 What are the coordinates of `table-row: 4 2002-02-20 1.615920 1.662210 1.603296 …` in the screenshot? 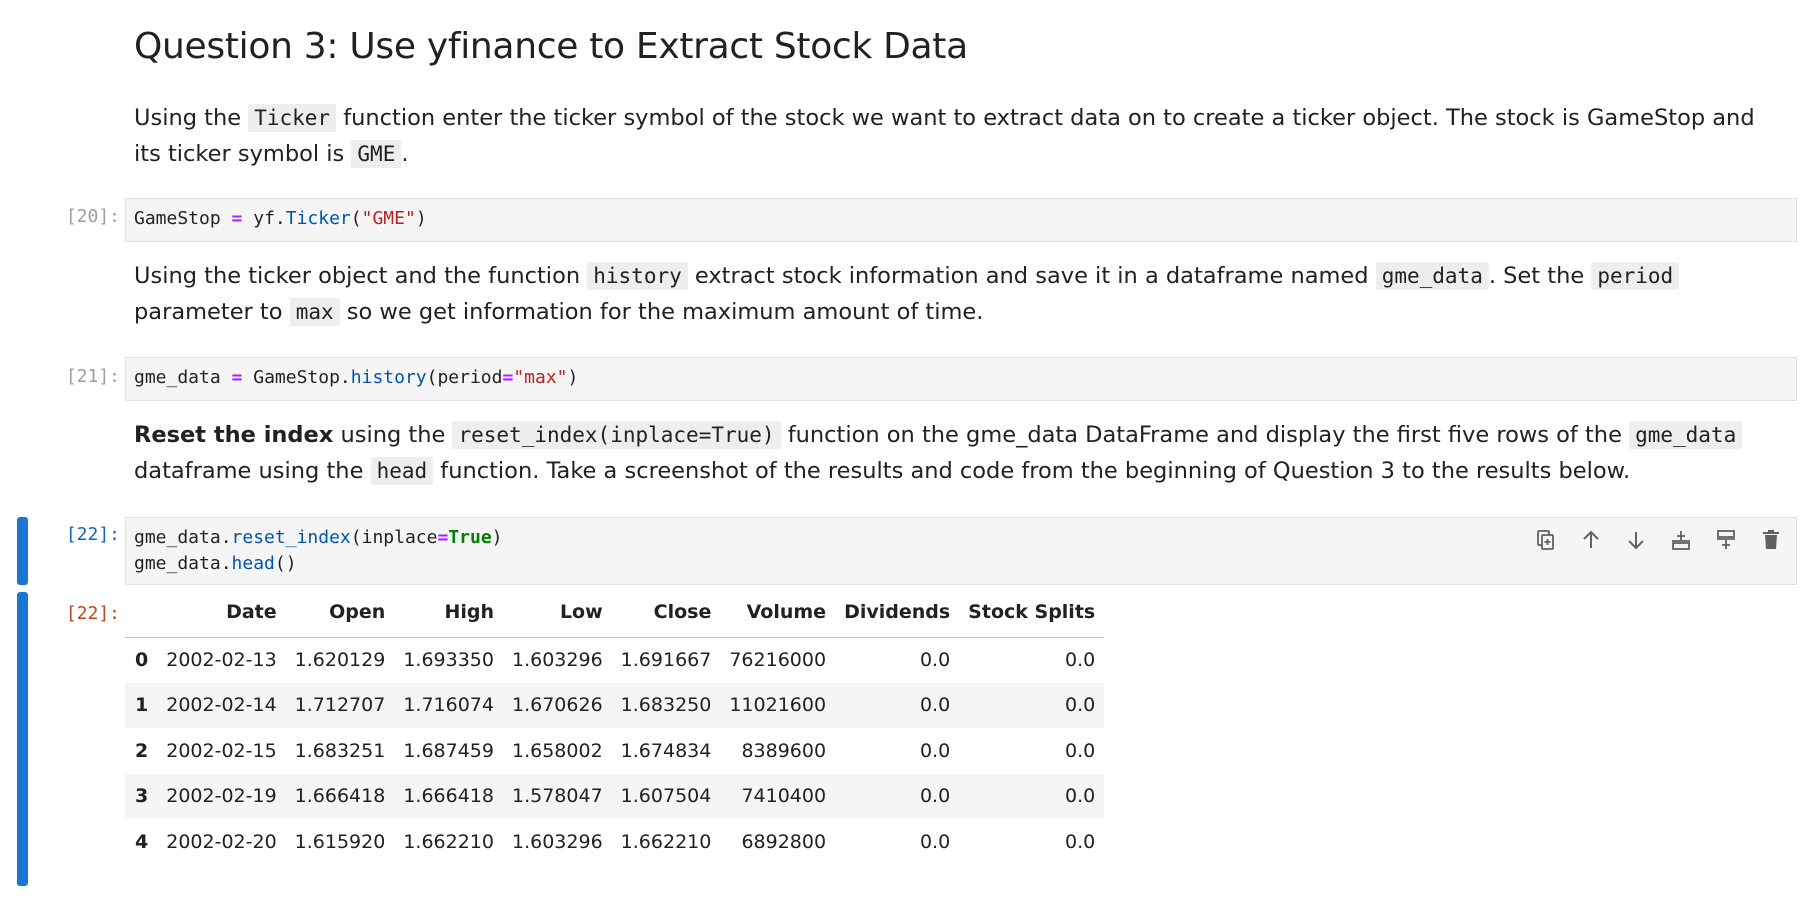 It's located at (614, 842).